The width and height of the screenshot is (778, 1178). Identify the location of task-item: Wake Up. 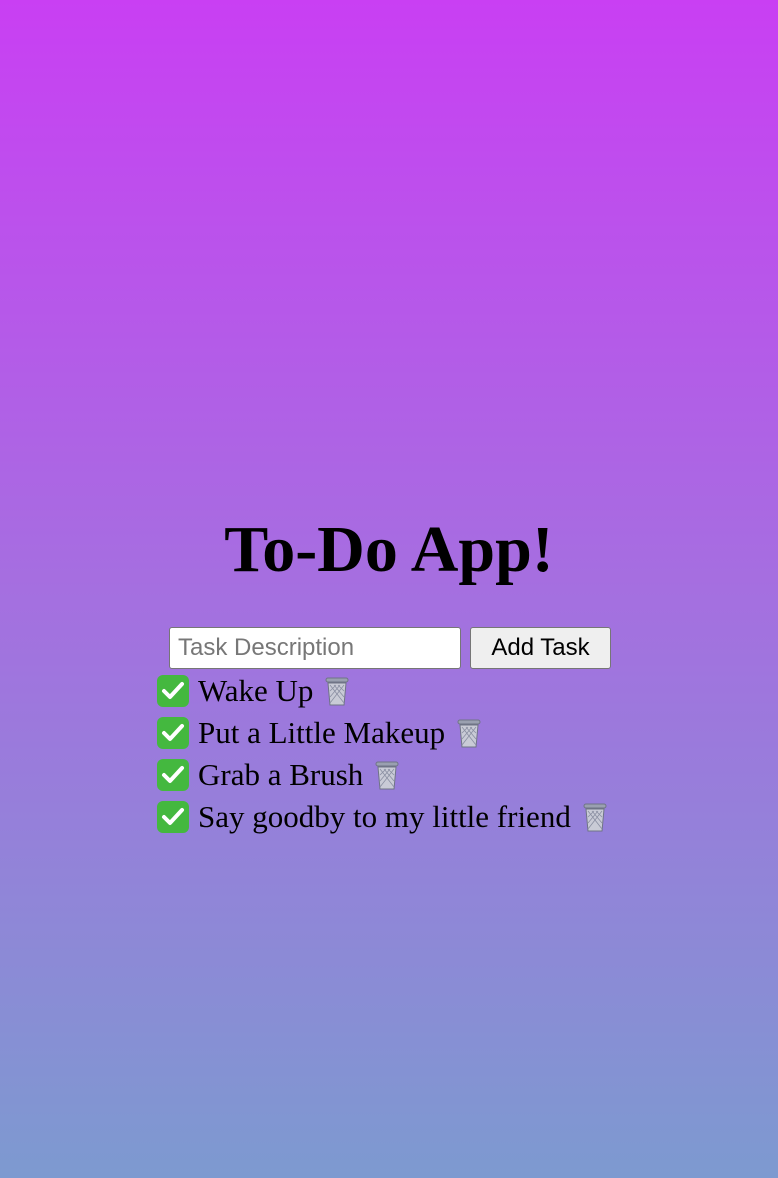
(383, 691).